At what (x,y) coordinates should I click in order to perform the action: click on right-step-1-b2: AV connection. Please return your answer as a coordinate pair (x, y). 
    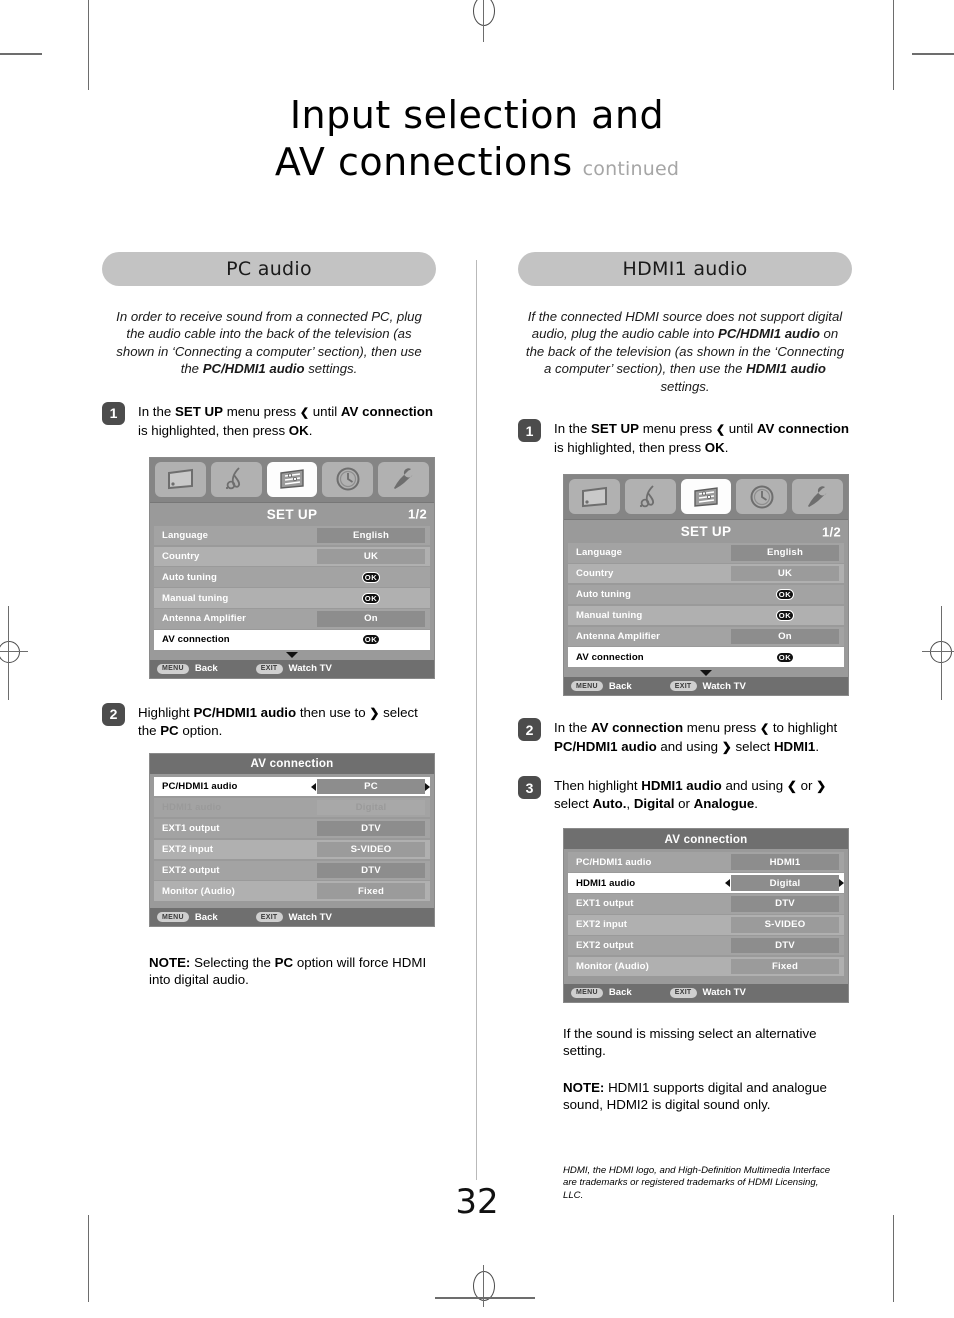
    Looking at the image, I should click on (802, 429).